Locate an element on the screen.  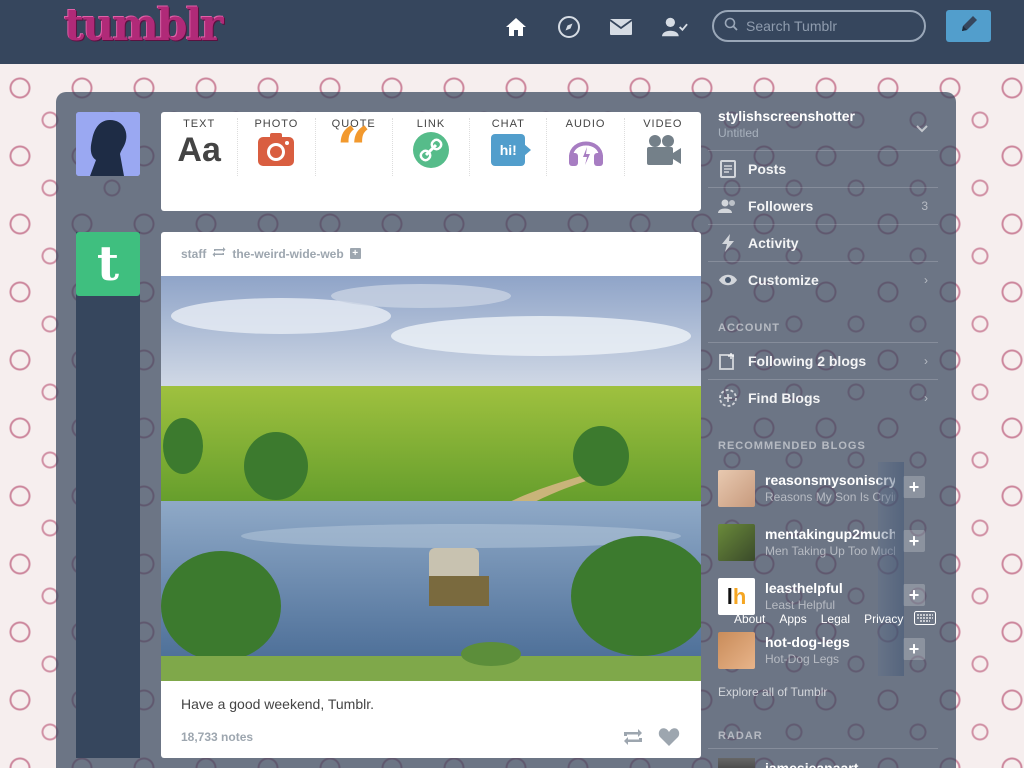
sidebar-item-find-blogs: Find Blogs › is located at coordinates (823, 397).